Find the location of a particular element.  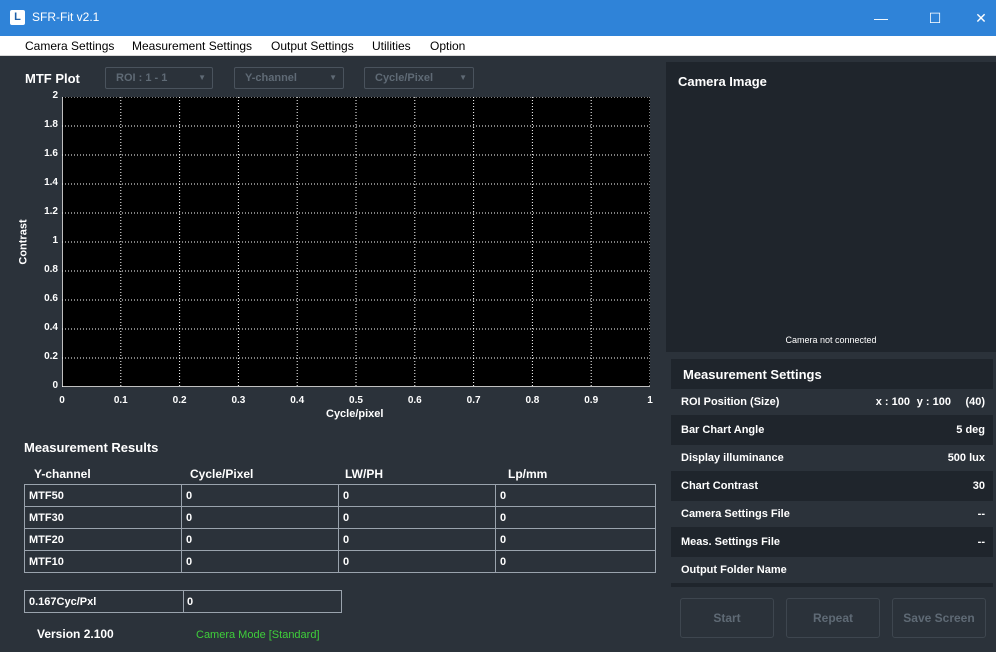

table-row: MTF50 0 0 0 is located at coordinates (340, 495).